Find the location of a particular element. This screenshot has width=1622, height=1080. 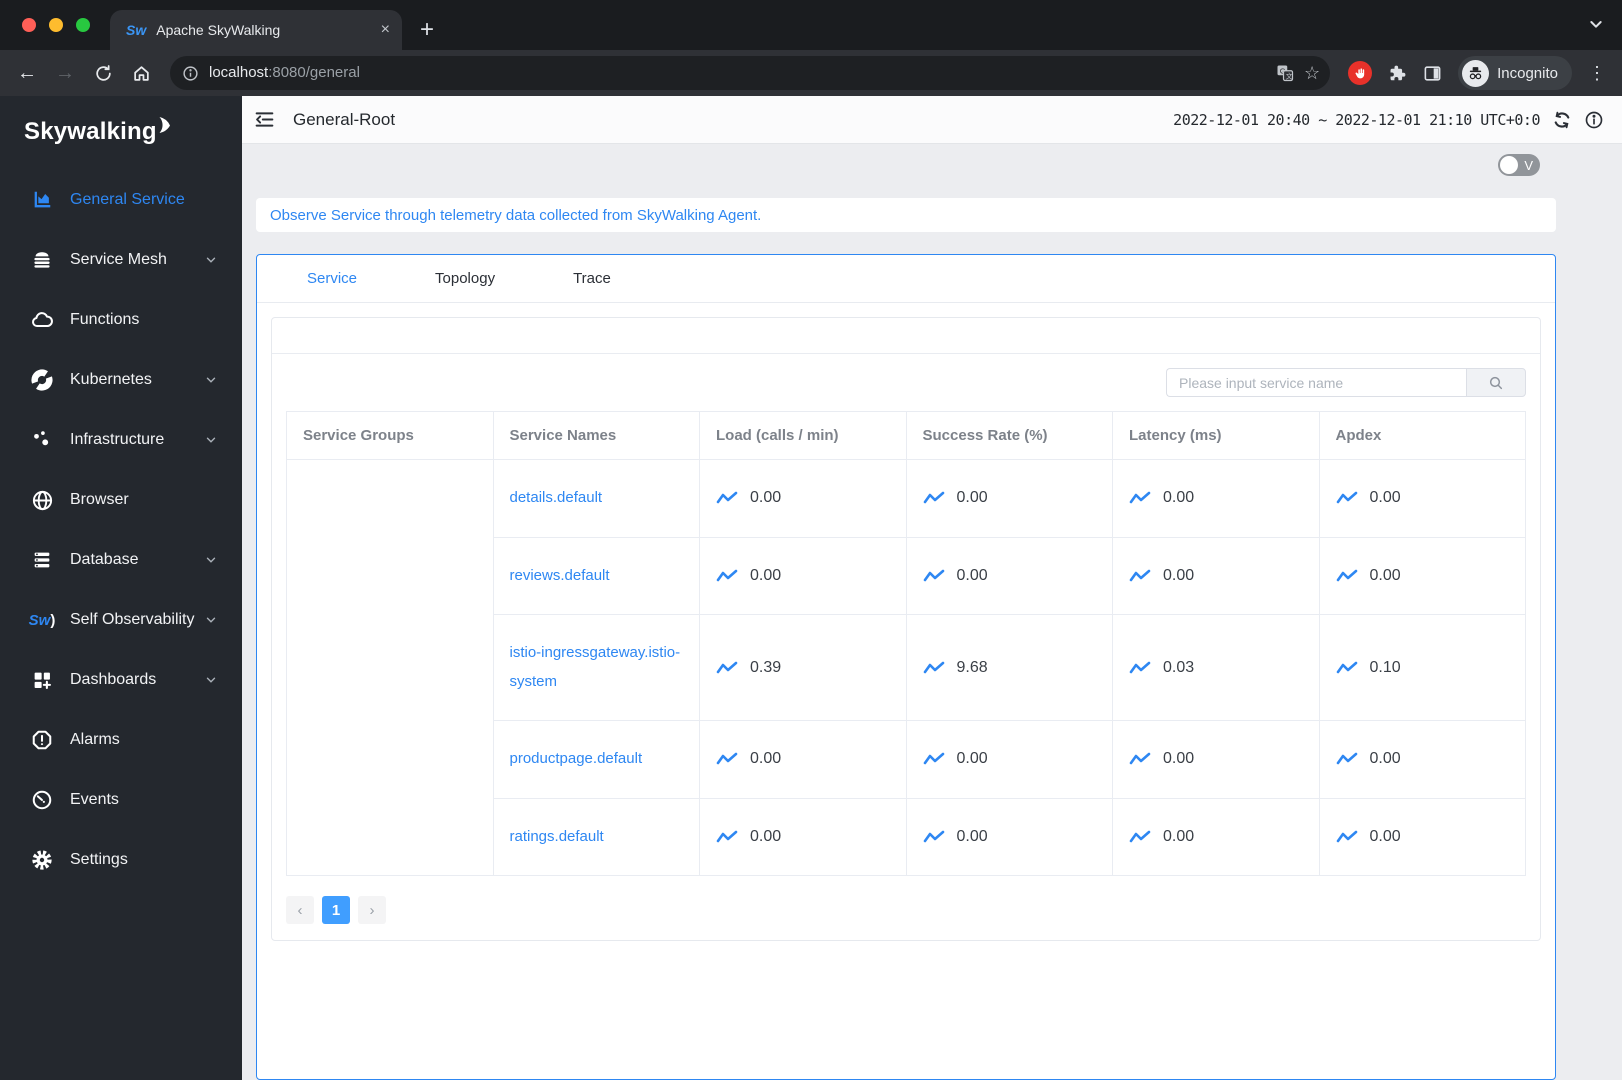

url-path: :8080/general is located at coordinates (314, 72).